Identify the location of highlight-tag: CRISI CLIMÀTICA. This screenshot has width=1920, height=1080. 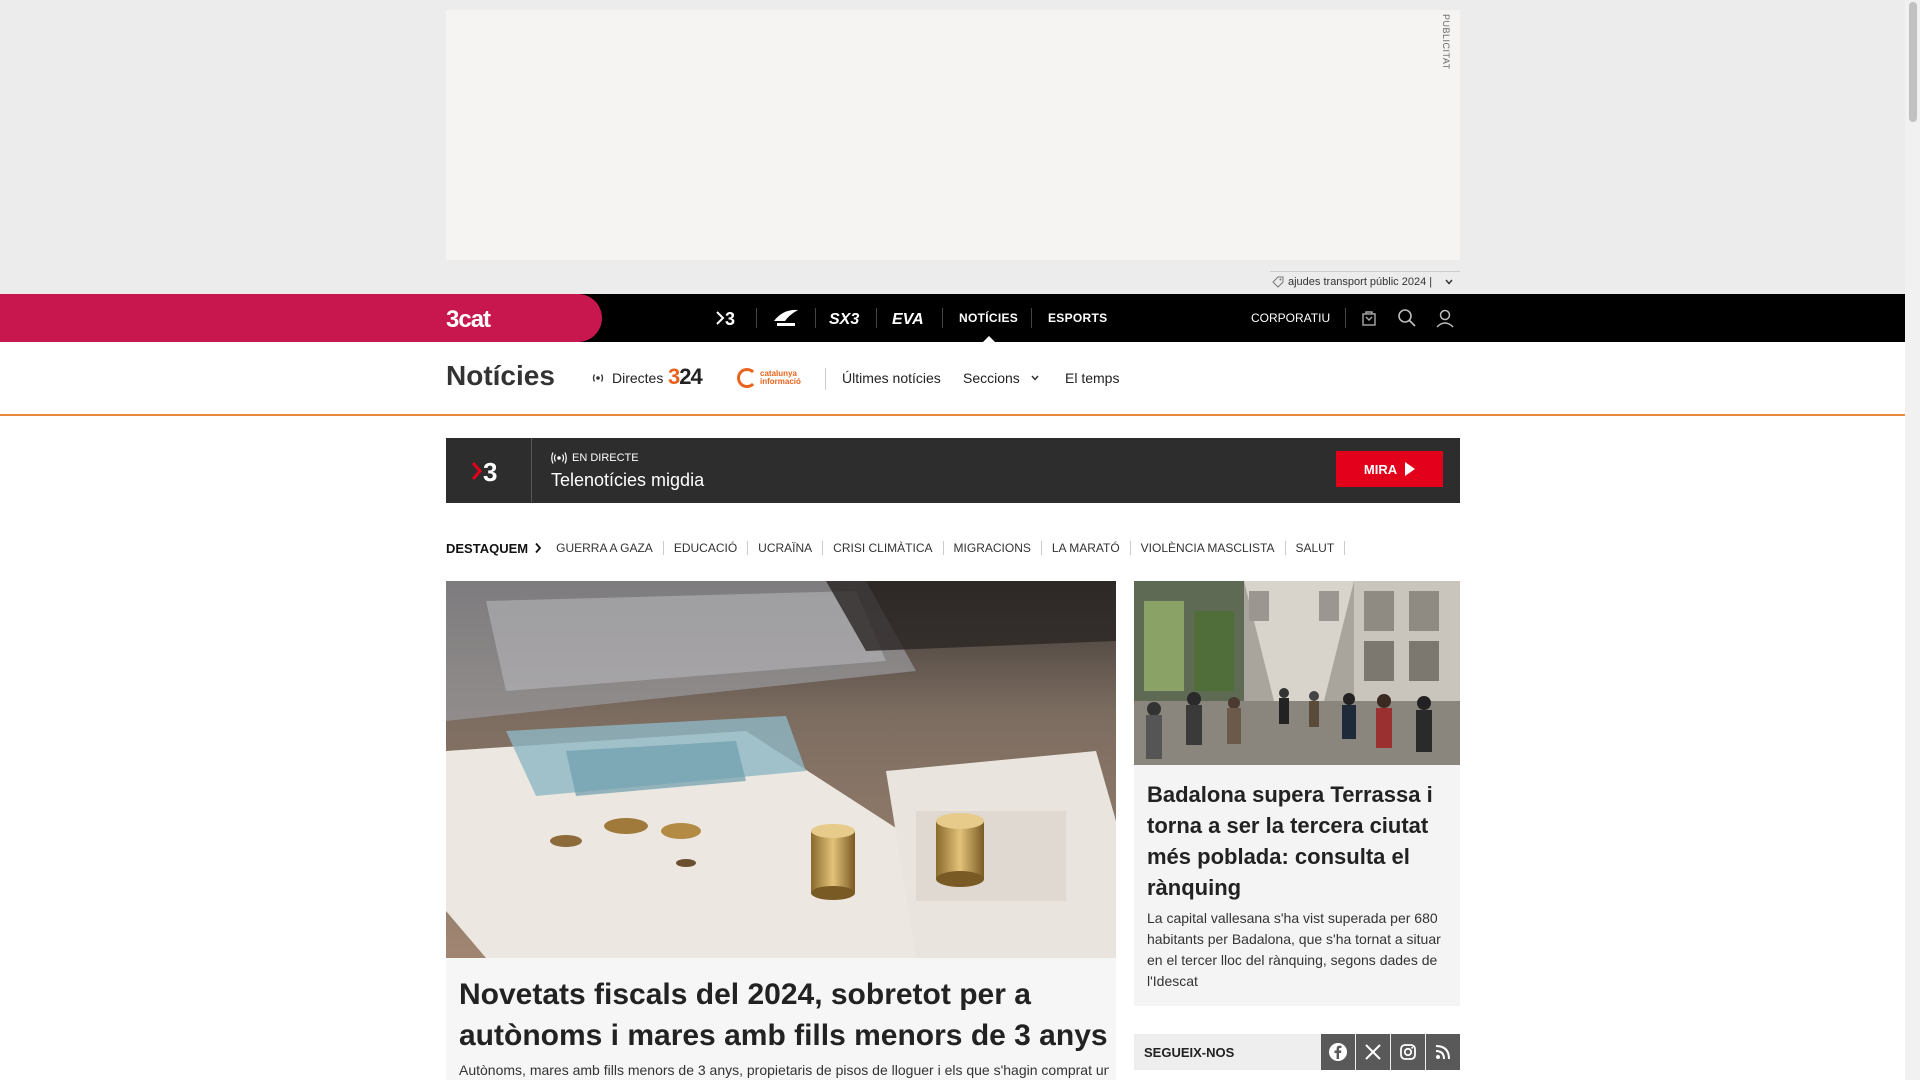
(883, 548).